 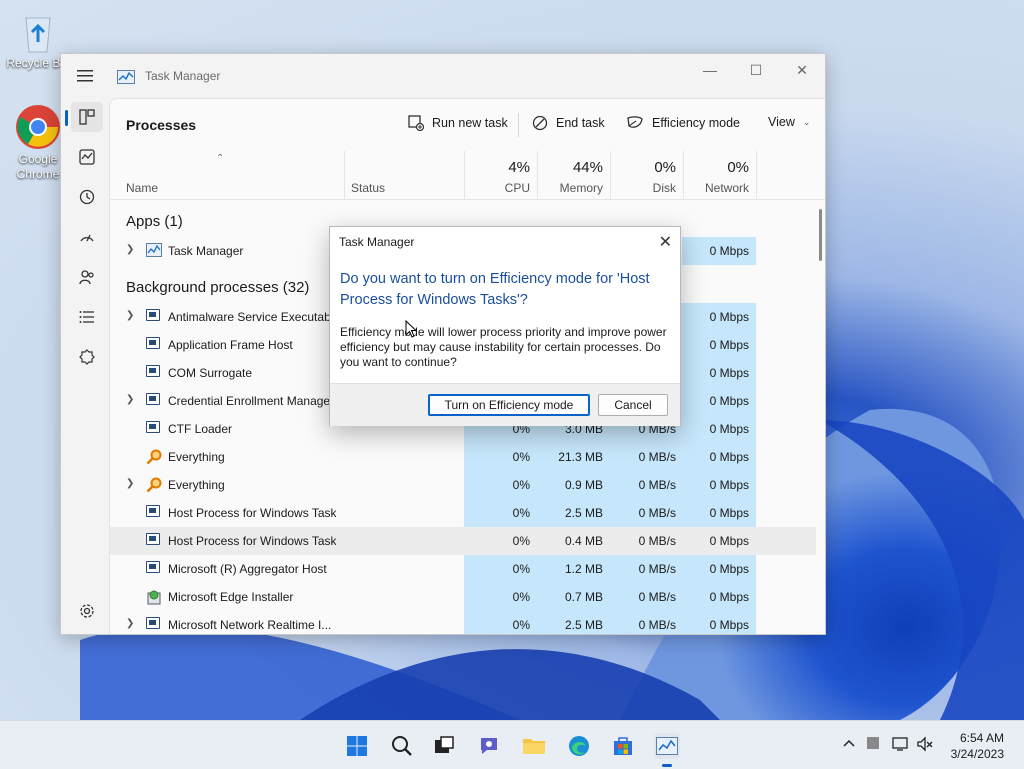 I want to click on mouse-cursor-icon, so click(x=411, y=329).